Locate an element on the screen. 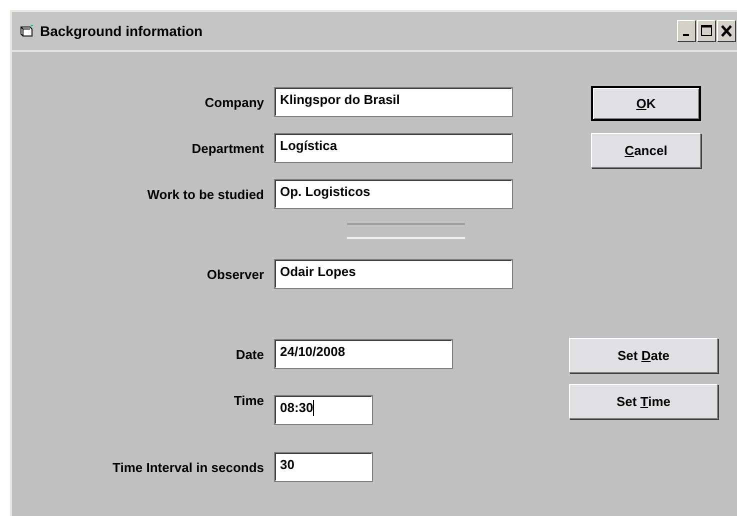  field-label: Observer is located at coordinates (235, 274).